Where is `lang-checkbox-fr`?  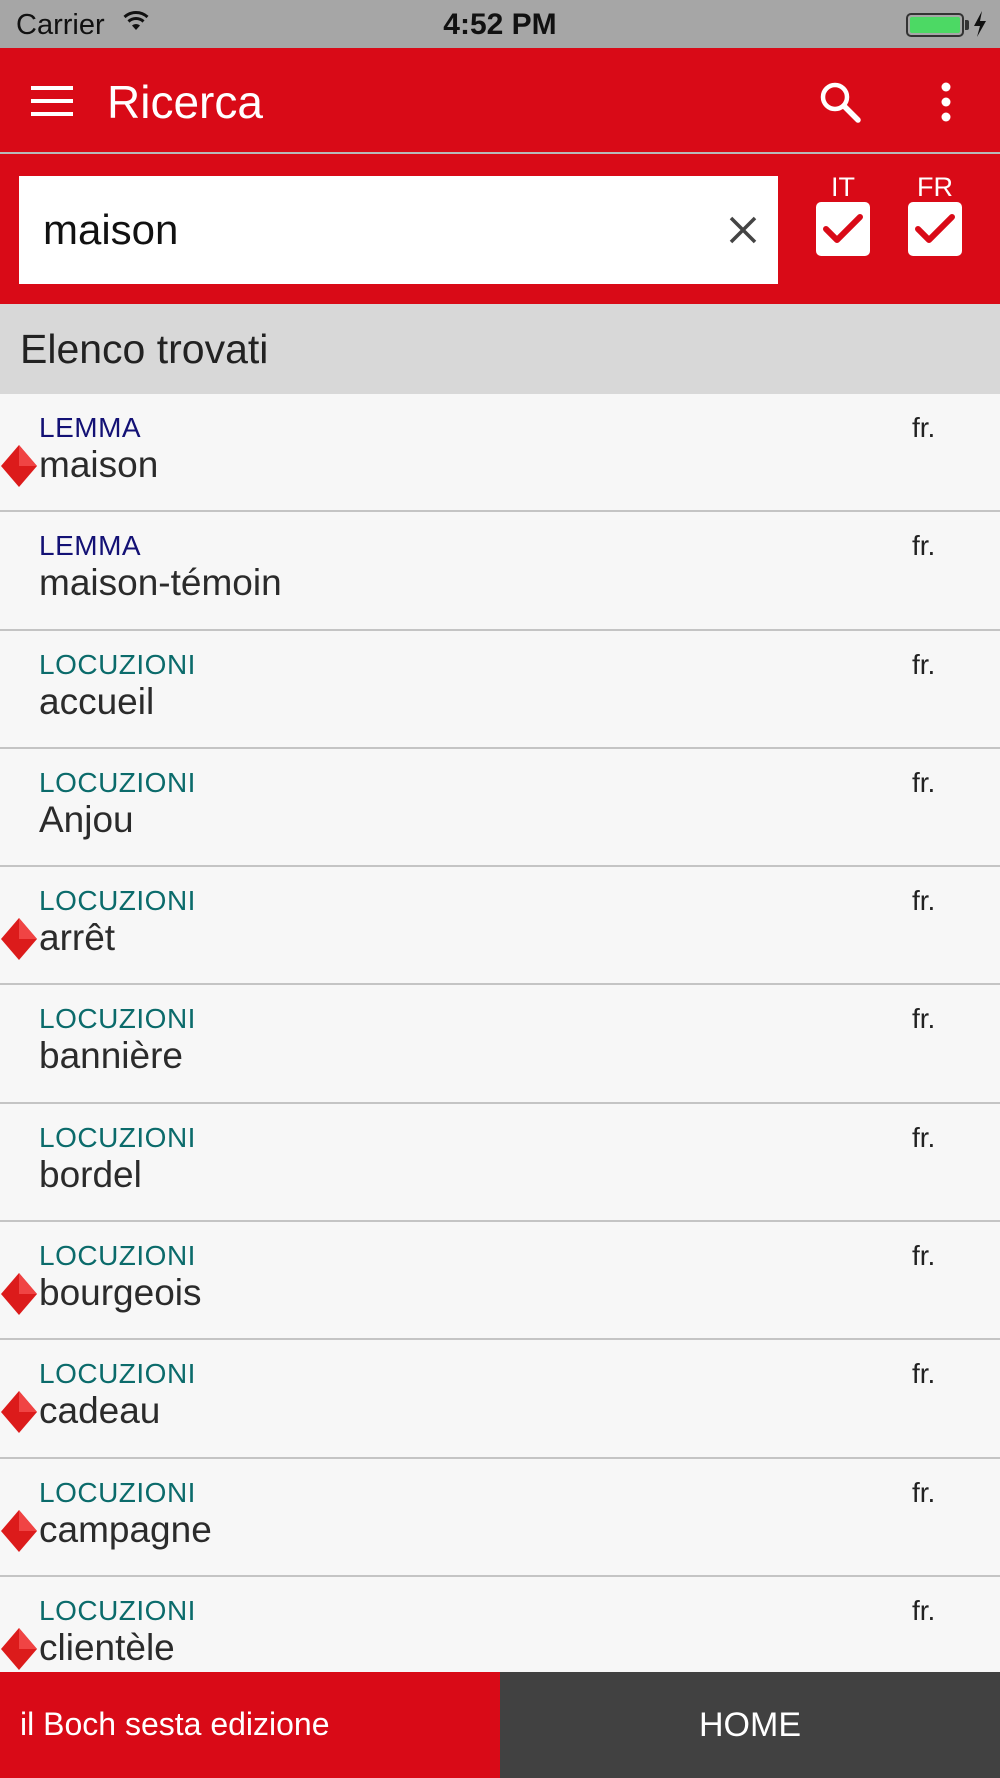 lang-checkbox-fr is located at coordinates (935, 229).